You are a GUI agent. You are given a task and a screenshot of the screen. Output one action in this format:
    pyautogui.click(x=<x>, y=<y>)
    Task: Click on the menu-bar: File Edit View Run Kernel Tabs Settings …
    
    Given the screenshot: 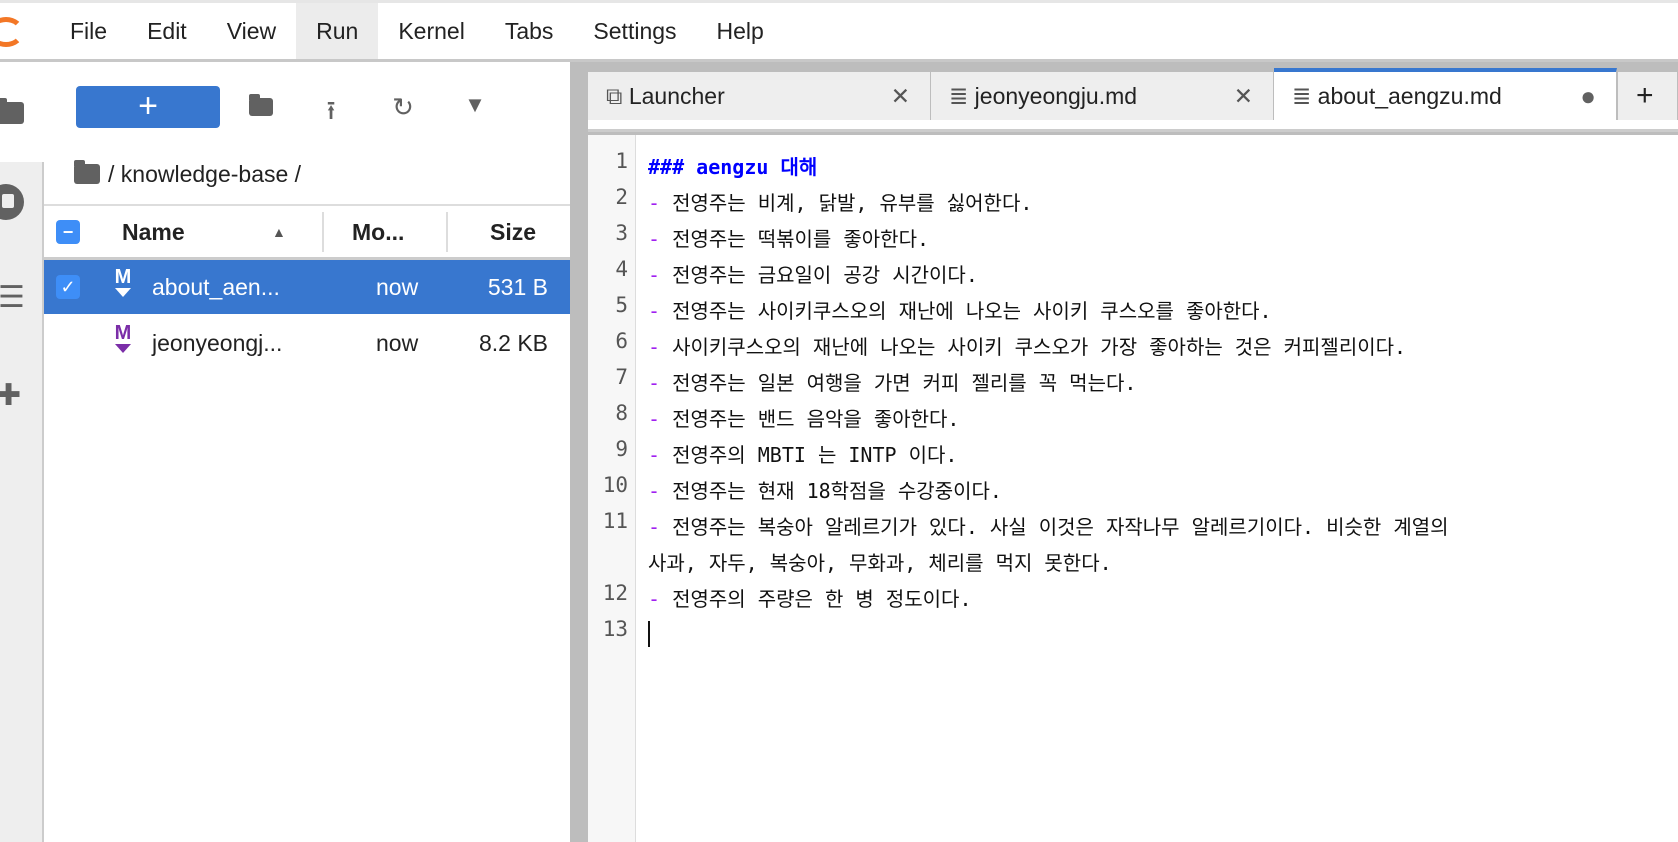 What is the action you would take?
    pyautogui.click(x=839, y=31)
    